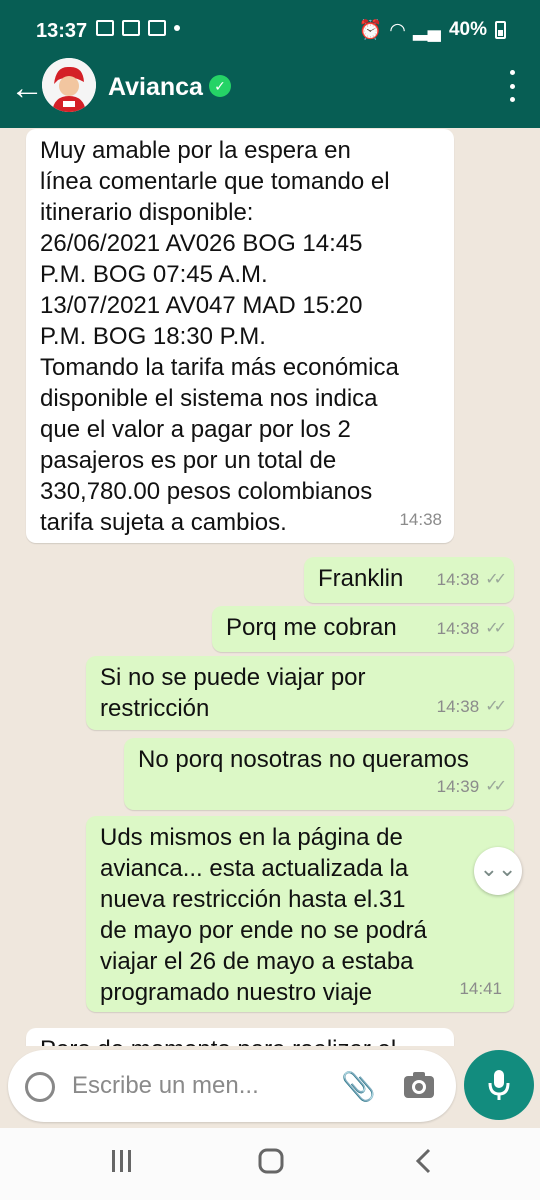 This screenshot has width=540, height=1200. I want to click on app-icon, so click(157, 28).